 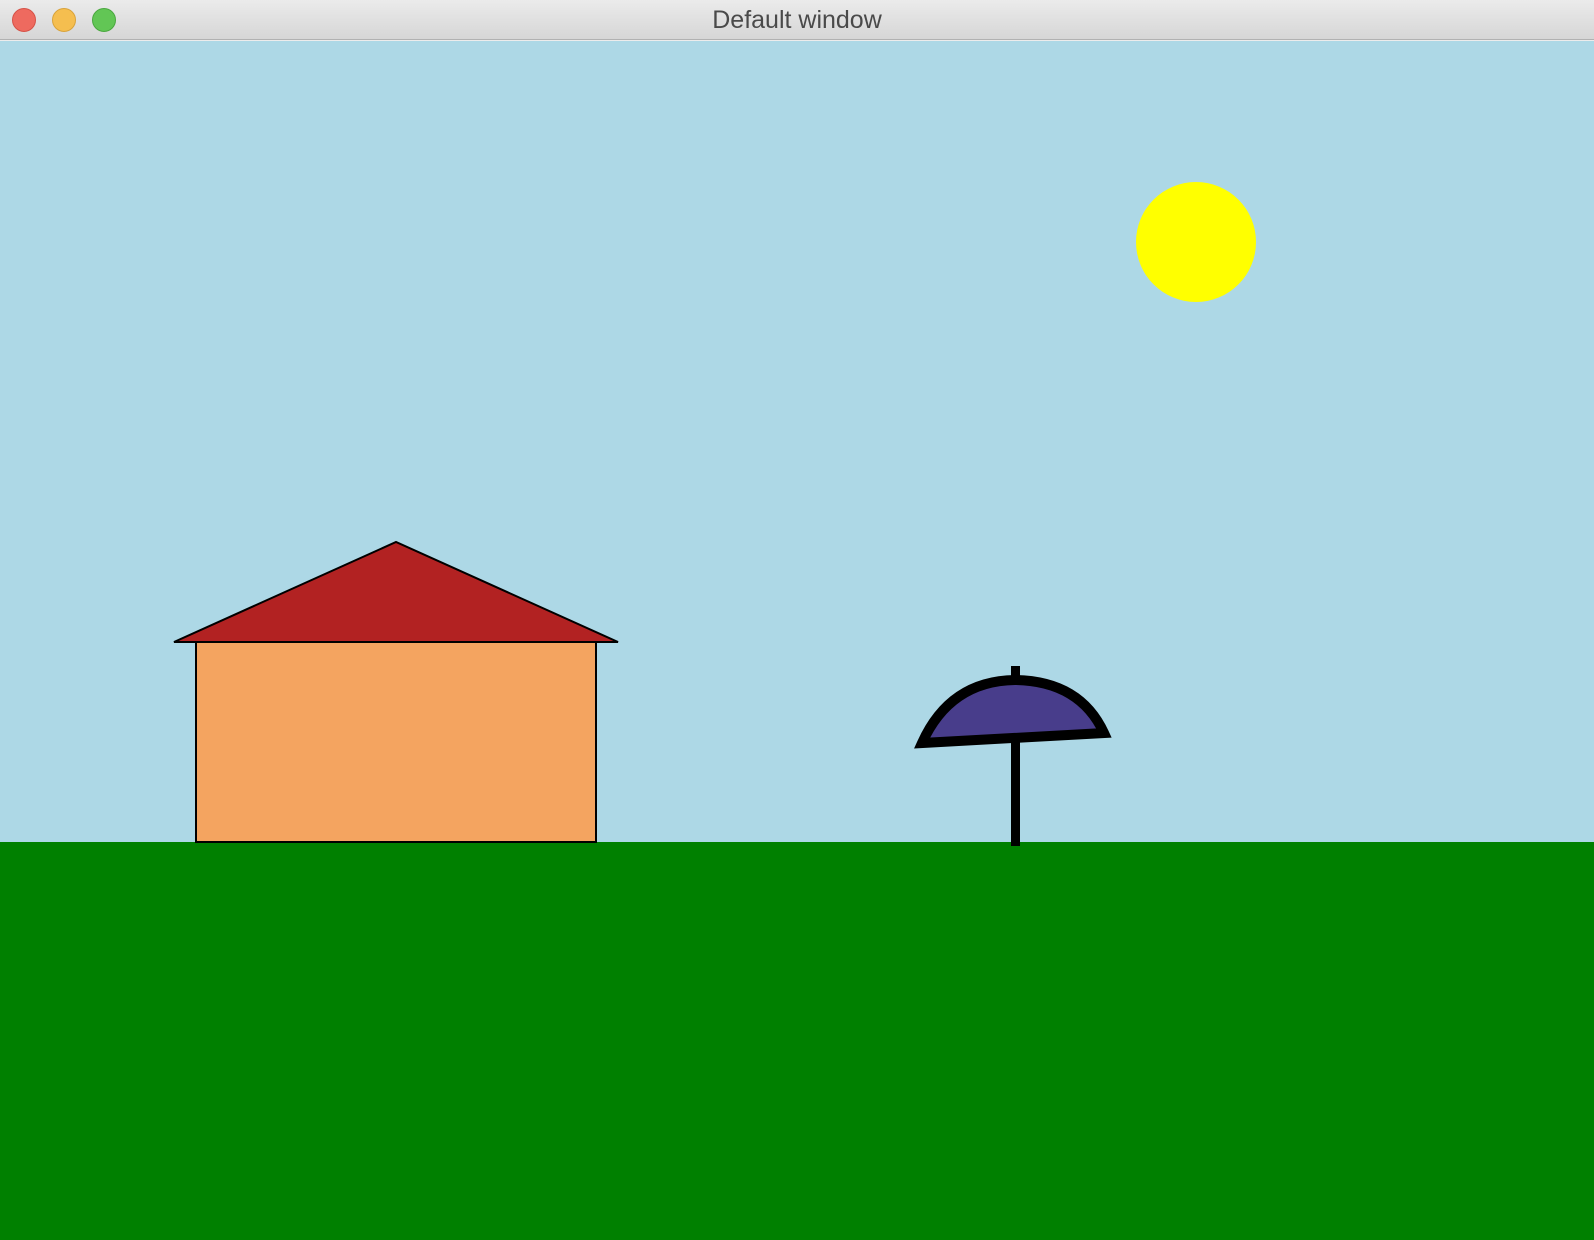 What do you see at coordinates (1196, 242) in the screenshot?
I see `sun` at bounding box center [1196, 242].